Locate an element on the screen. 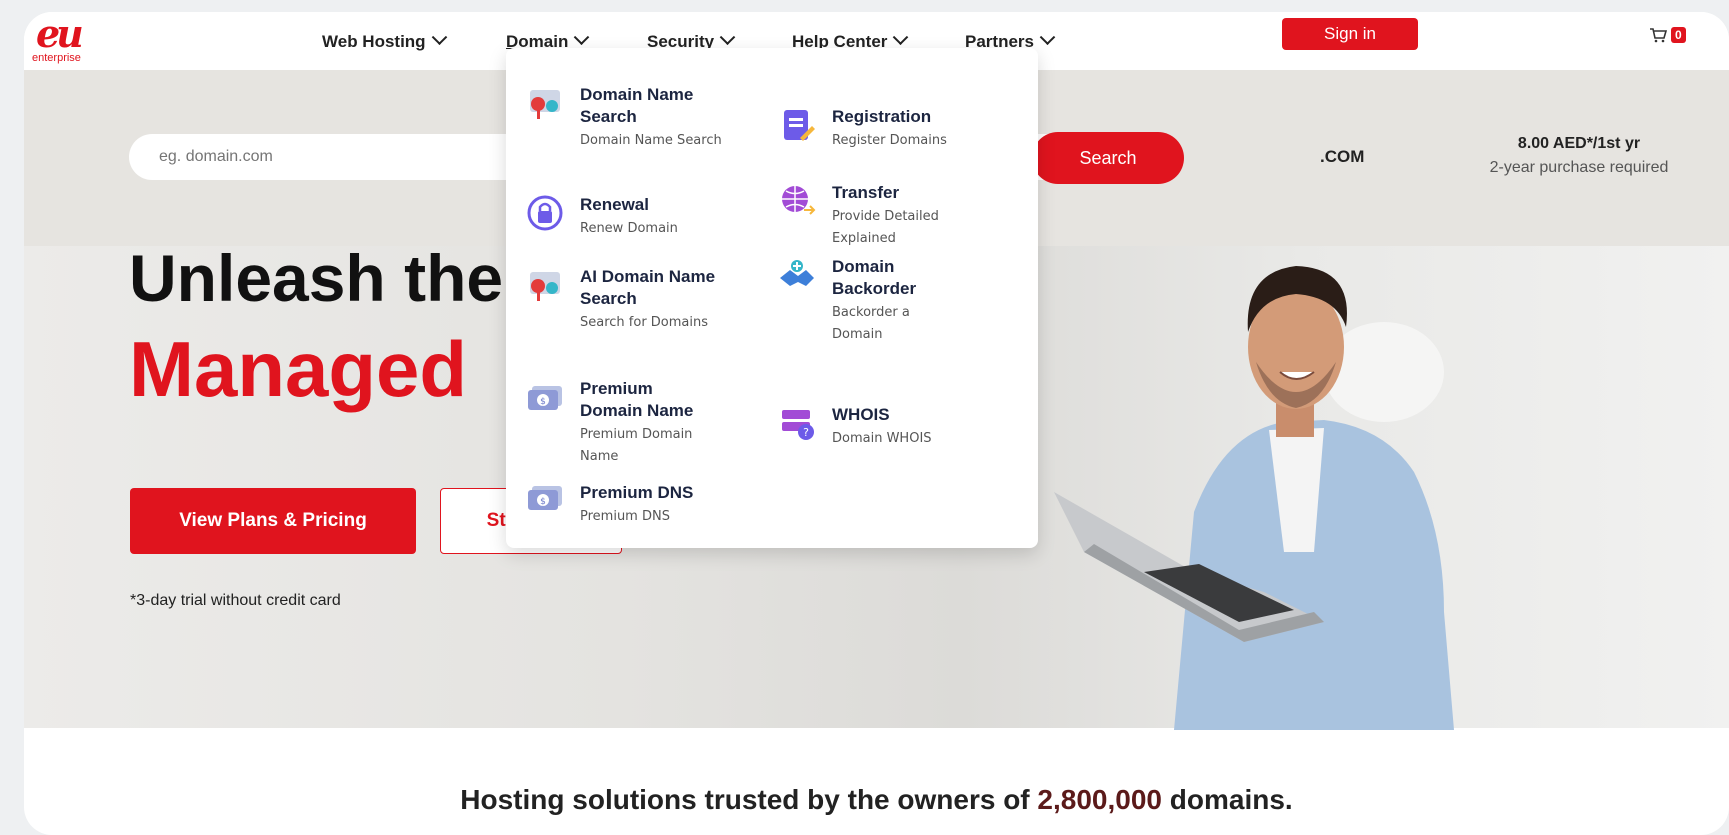  menu-item-text: Renewal Renew Domain is located at coordinates (629, 217).